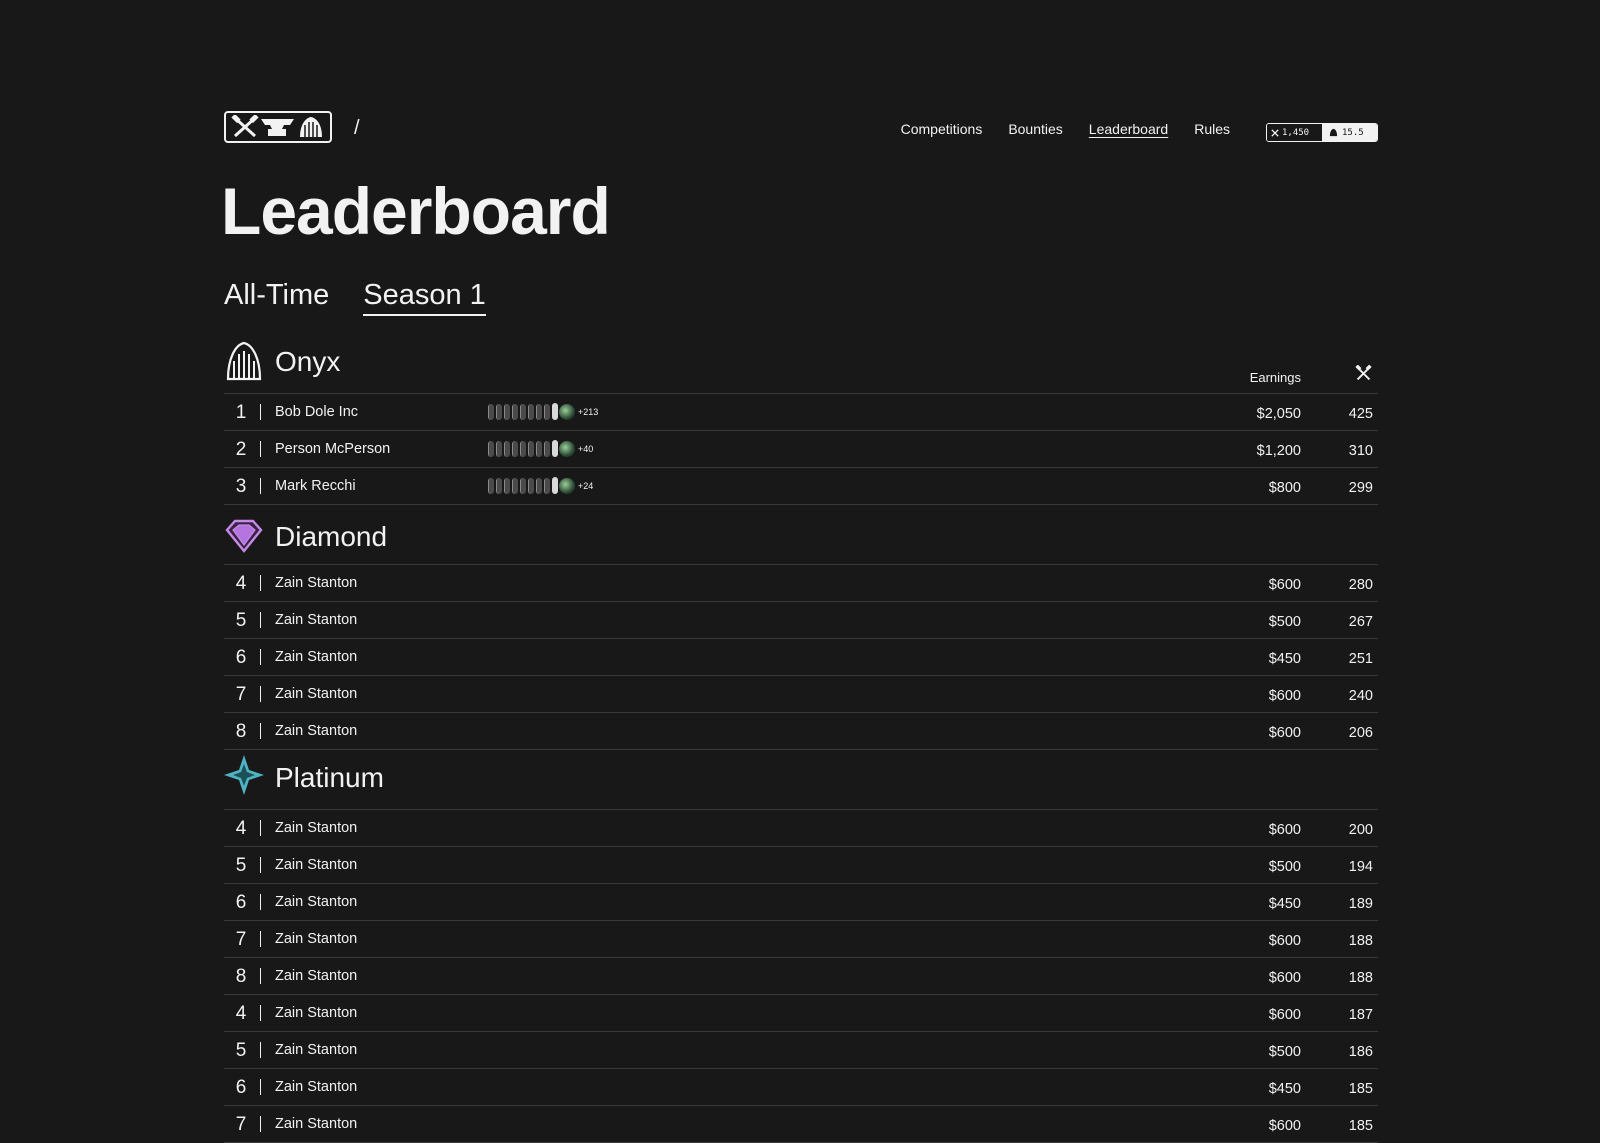  What do you see at coordinates (1322, 132) in the screenshot?
I see `wallet-balance: 1,450 15.5` at bounding box center [1322, 132].